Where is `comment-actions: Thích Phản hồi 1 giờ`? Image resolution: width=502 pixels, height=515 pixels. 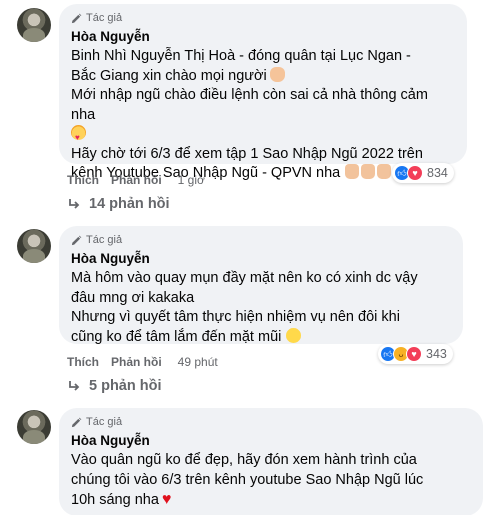
comment-actions: Thích Phản hồi 1 giờ is located at coordinates (136, 180).